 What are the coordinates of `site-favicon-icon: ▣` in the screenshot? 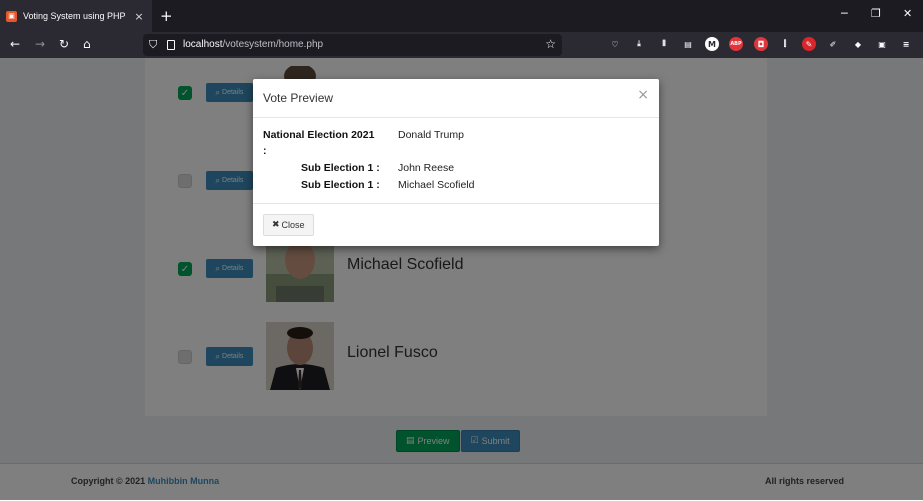 It's located at (11, 16).